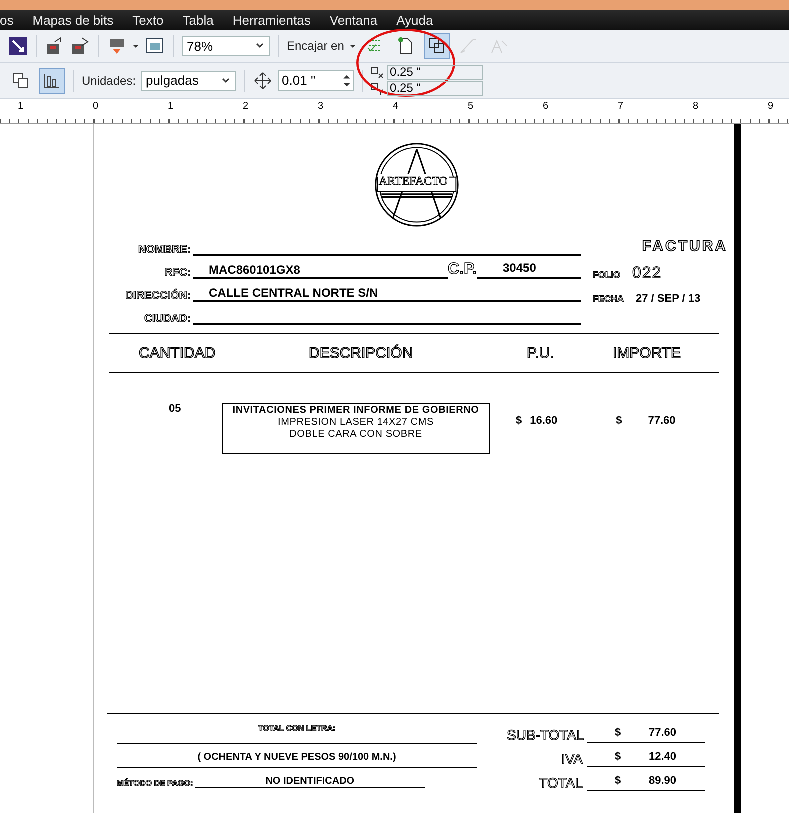  Describe the element at coordinates (297, 755) in the screenshot. I see `total-in-words: ( OCHENTA Y NUEVE PESOS 90/100 M.N.)` at that location.